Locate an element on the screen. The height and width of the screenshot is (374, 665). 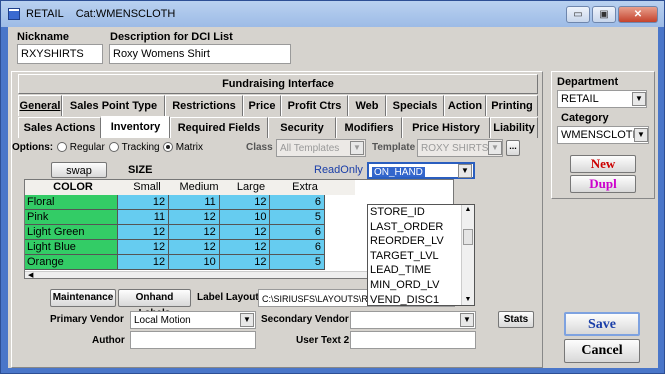
tab-printing: Printing is located at coordinates (512, 105).